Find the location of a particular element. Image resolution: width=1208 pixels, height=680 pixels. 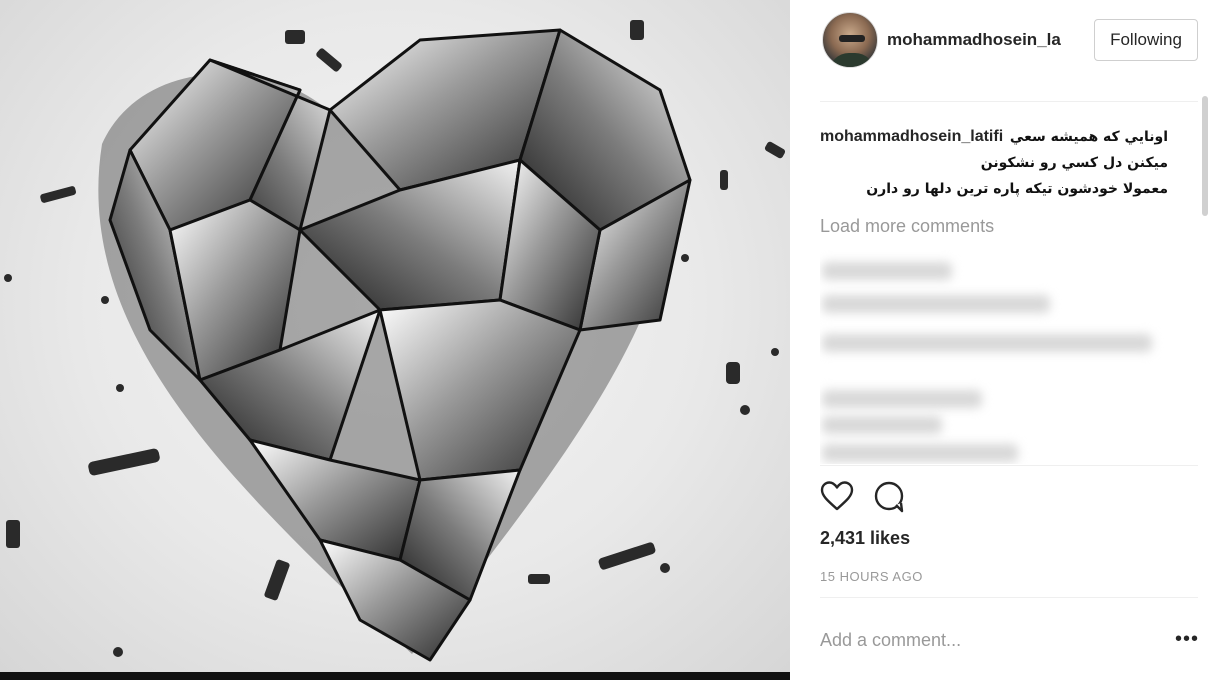

action-bar is located at coordinates (1009, 496).